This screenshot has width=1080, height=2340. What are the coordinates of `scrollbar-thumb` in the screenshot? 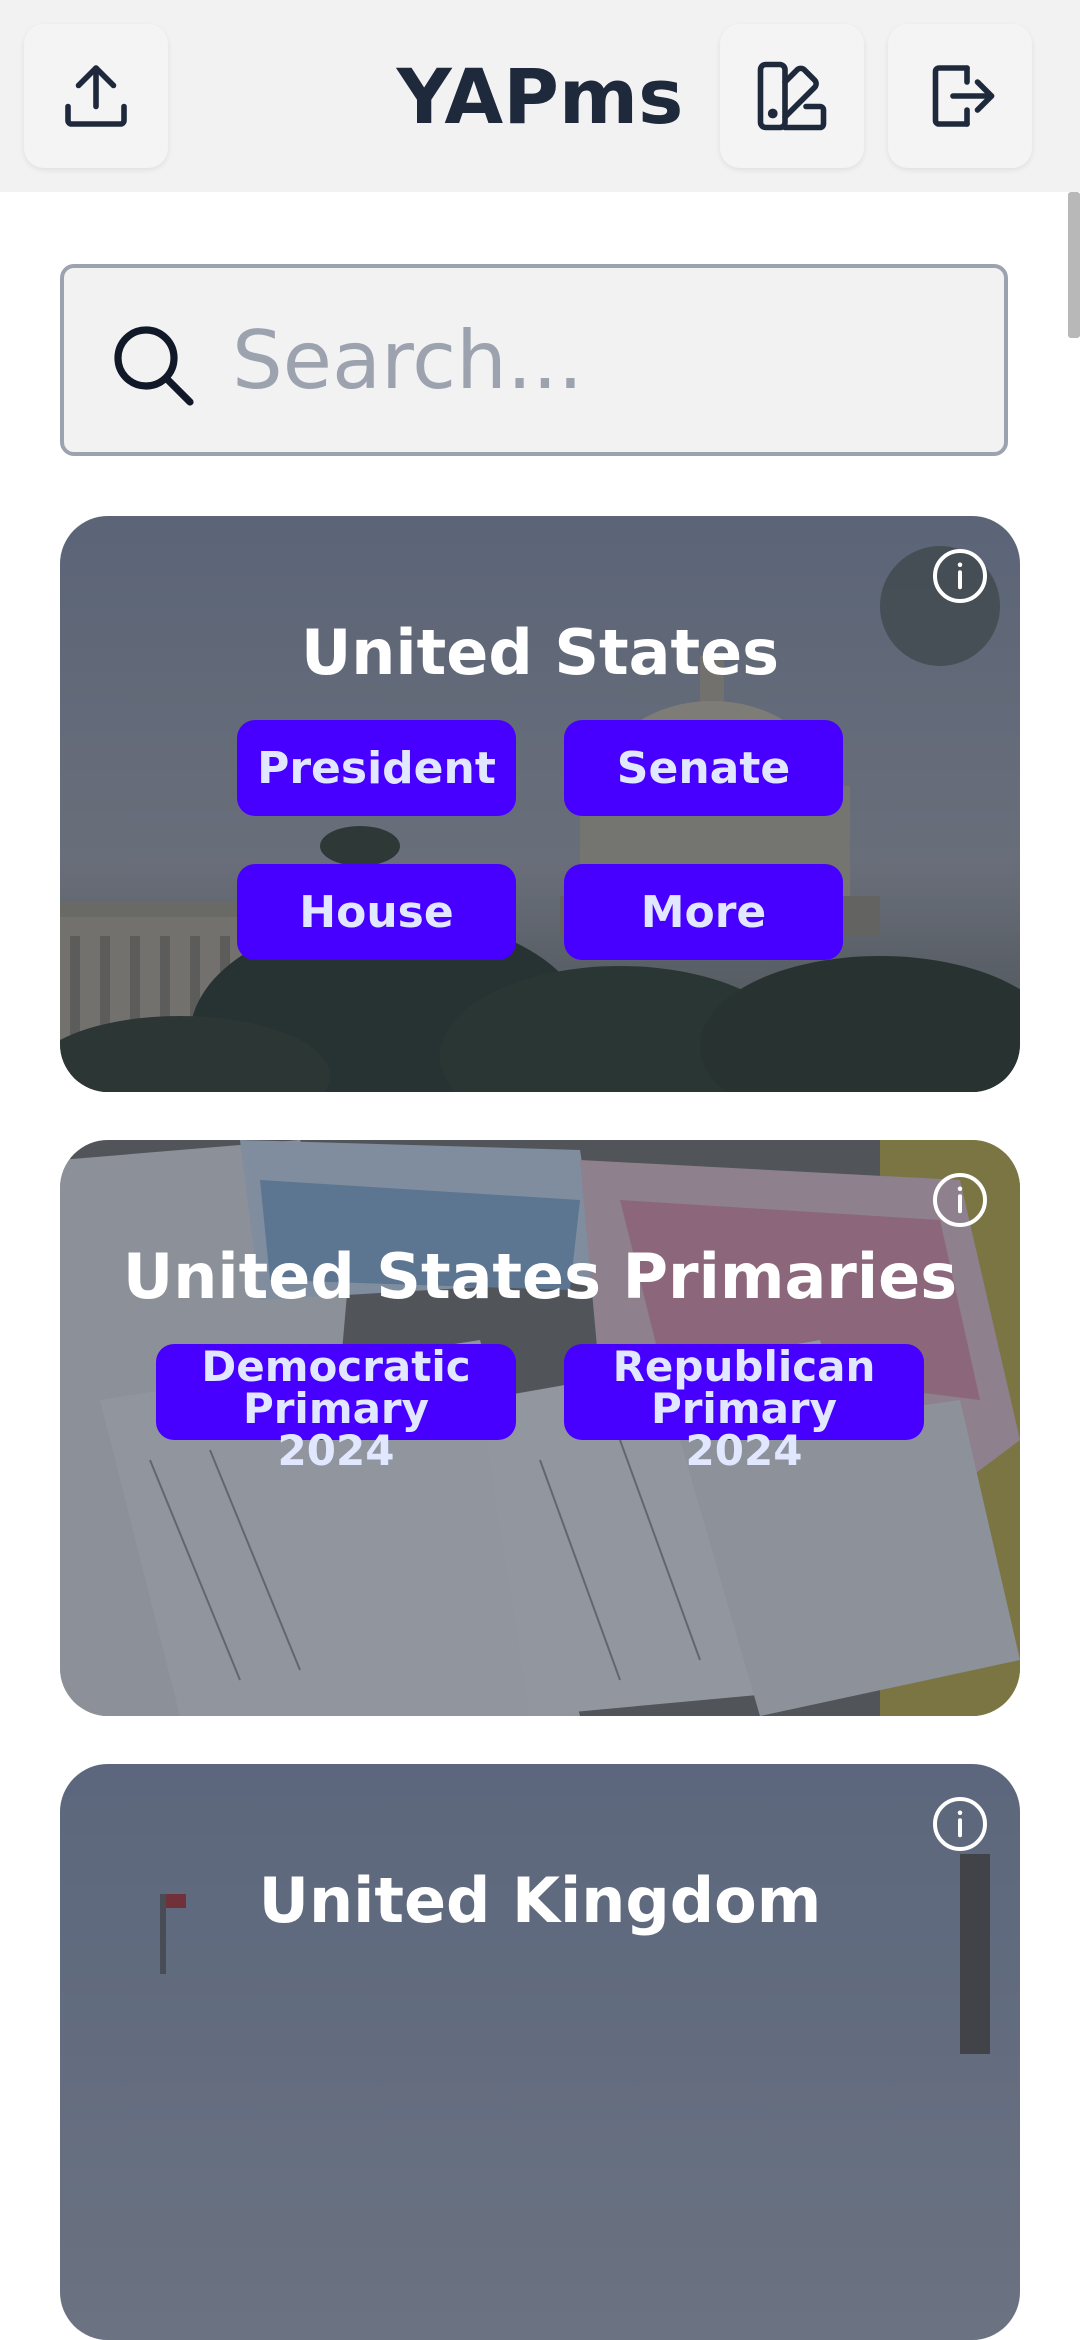 It's located at (1074, 265).